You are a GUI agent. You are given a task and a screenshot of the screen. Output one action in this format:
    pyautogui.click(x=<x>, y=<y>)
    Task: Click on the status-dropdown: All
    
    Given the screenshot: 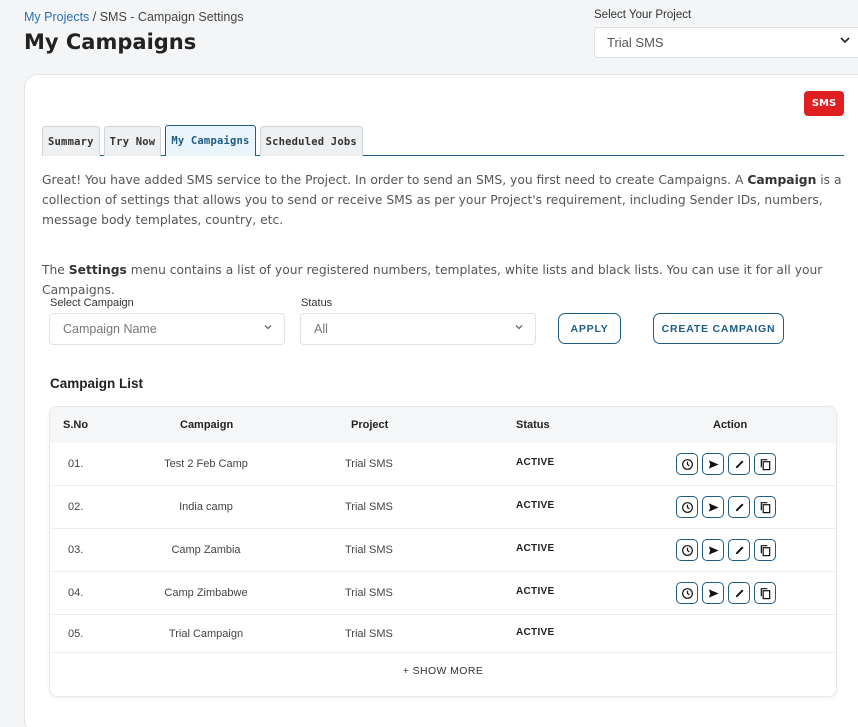 What is the action you would take?
    pyautogui.click(x=418, y=329)
    